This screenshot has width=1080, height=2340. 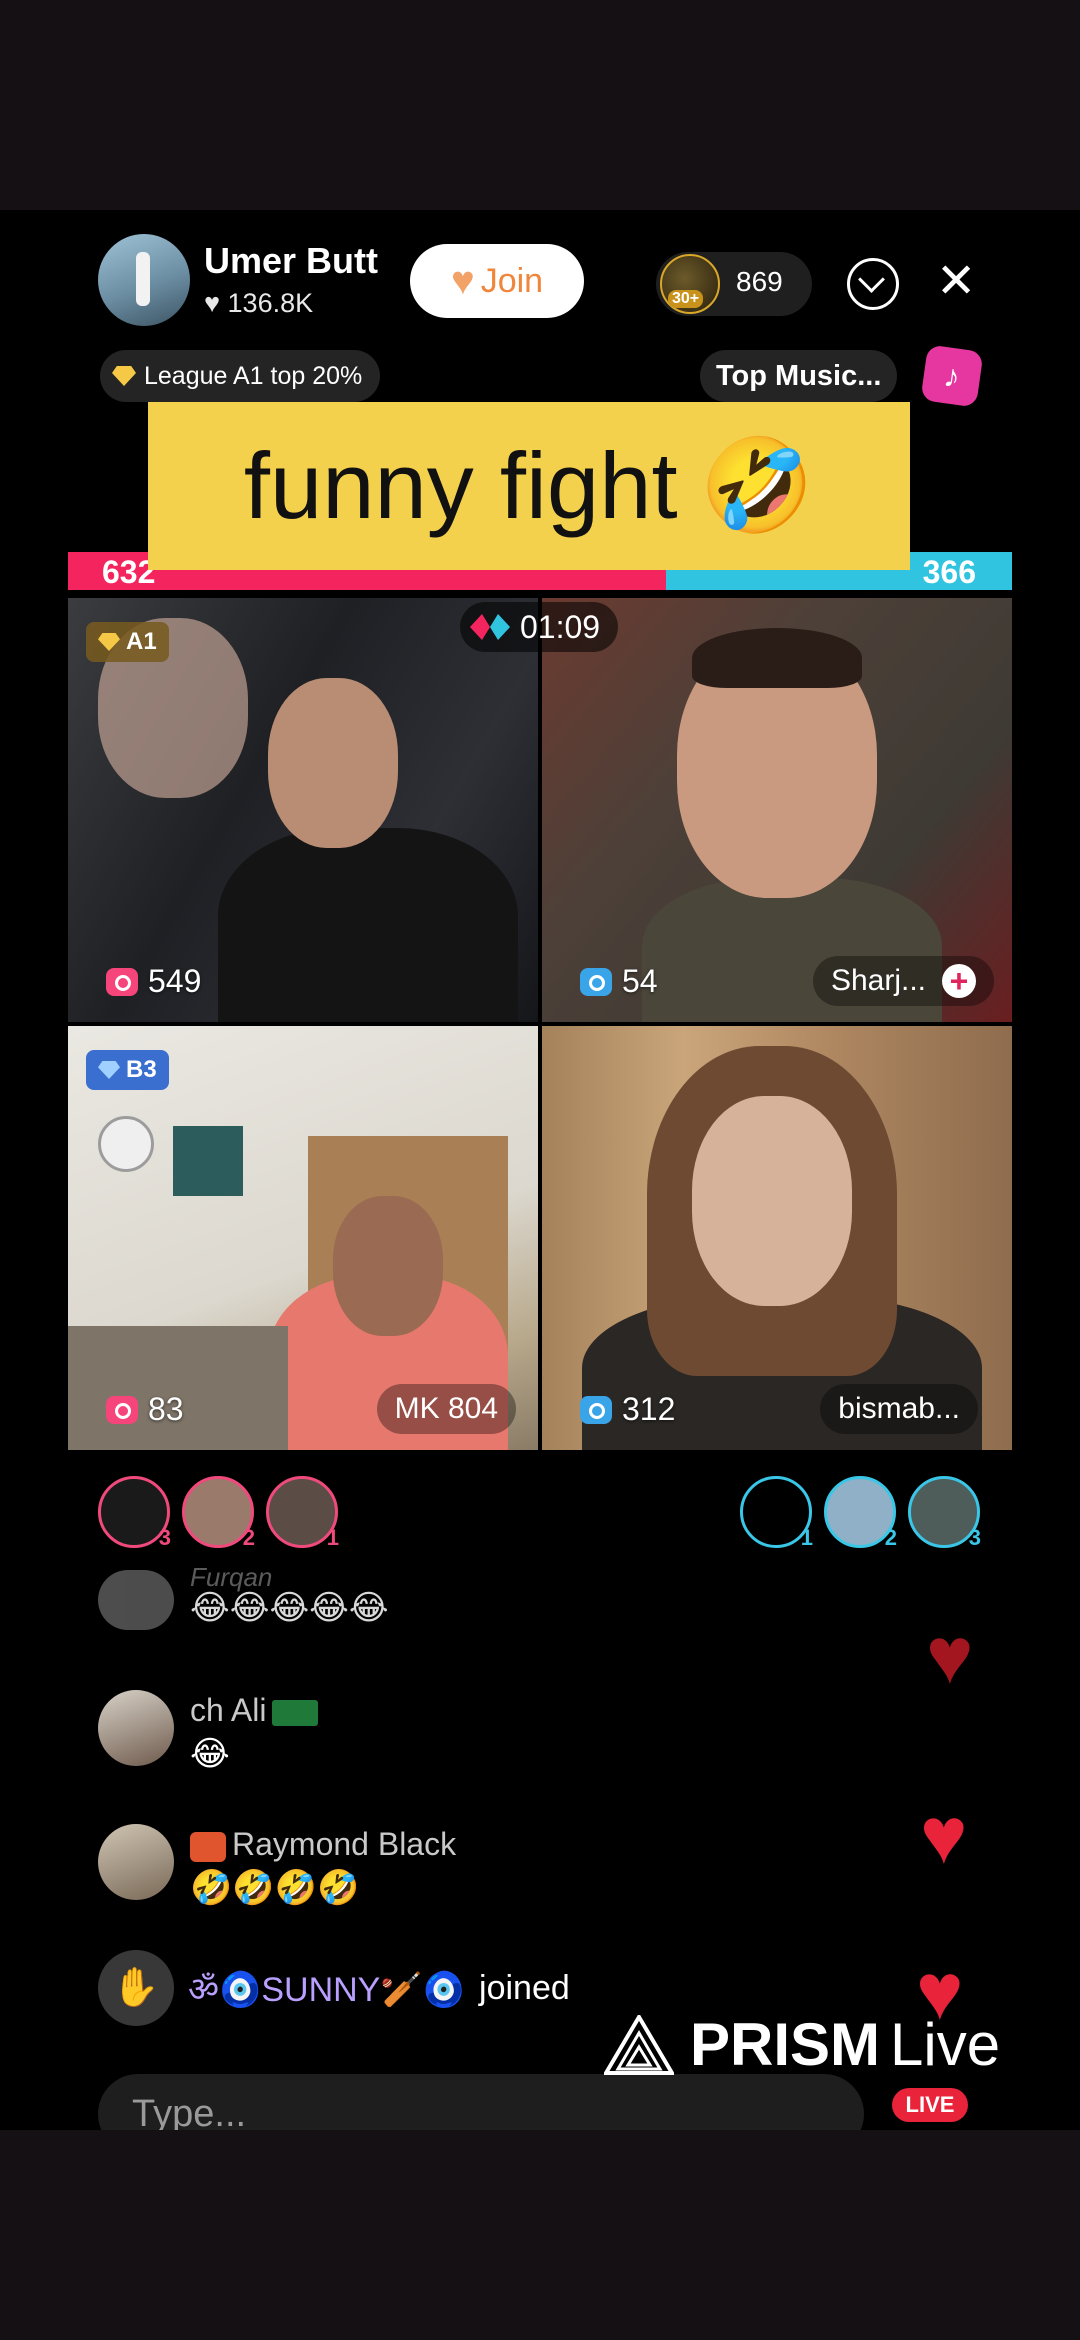 What do you see at coordinates (949, 572) in the screenshot?
I see `right-score: 366` at bounding box center [949, 572].